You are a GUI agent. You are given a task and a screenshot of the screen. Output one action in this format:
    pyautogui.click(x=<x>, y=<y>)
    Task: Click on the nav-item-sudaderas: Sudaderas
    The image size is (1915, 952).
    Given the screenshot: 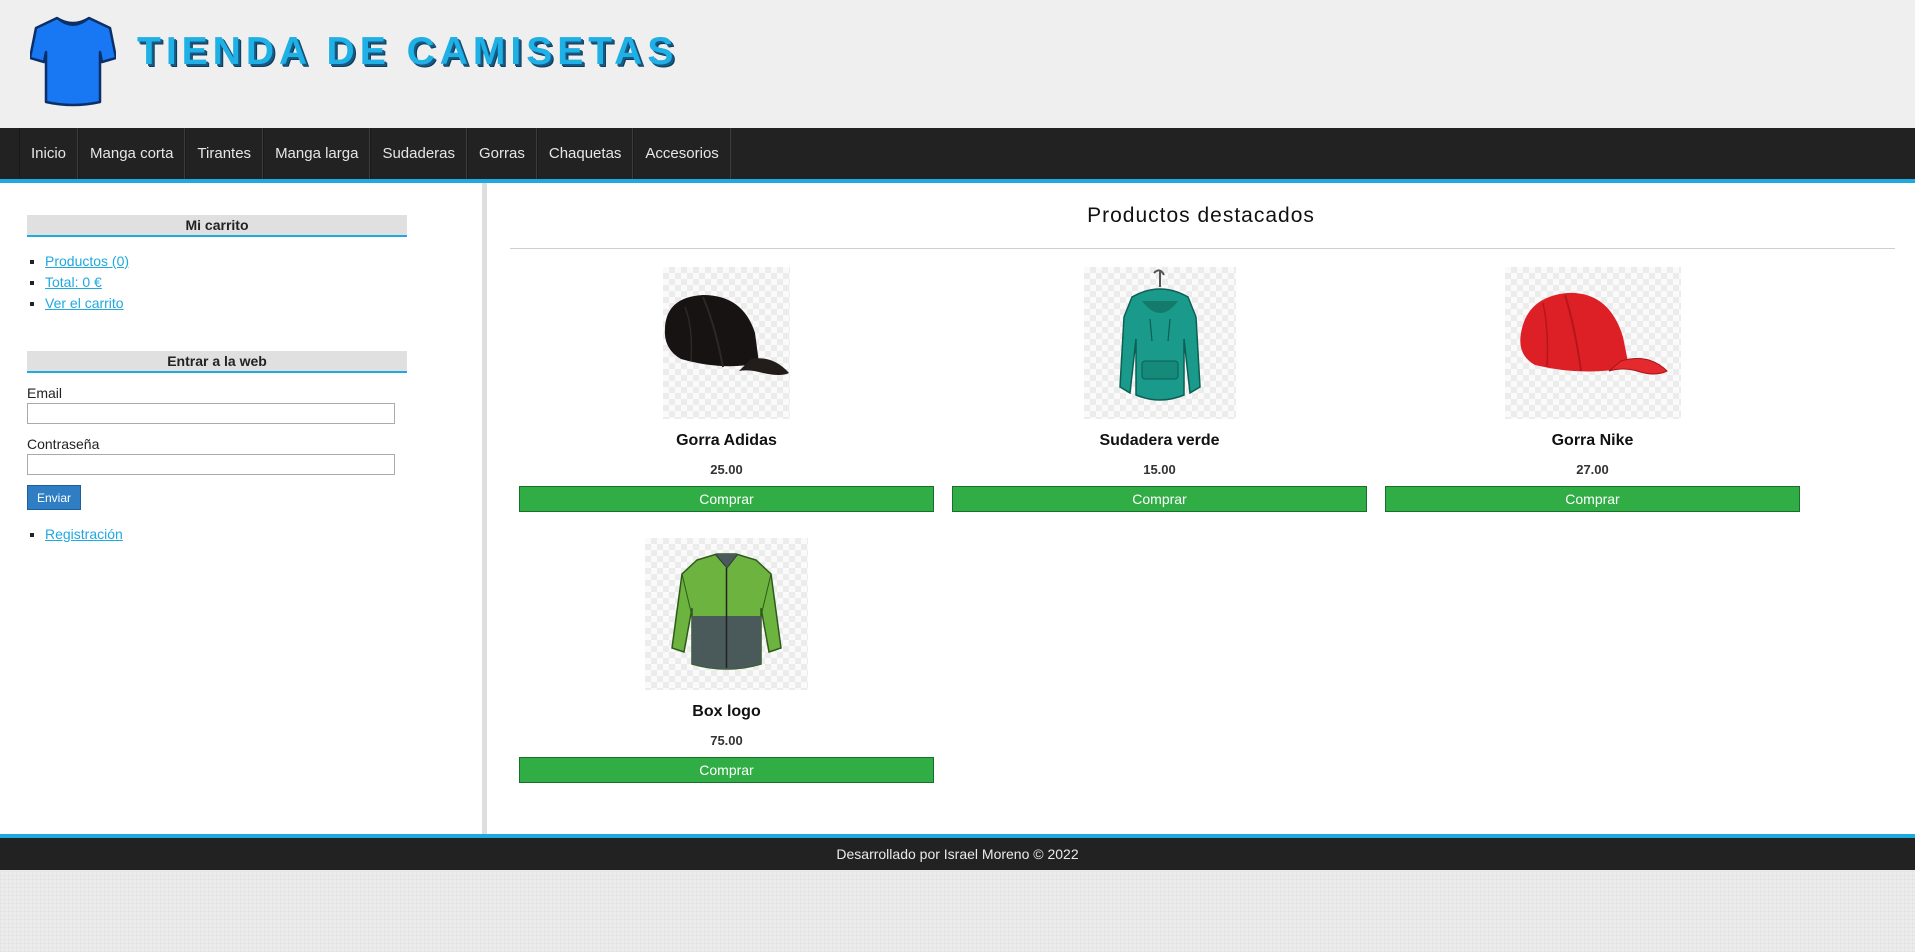 What is the action you would take?
    pyautogui.click(x=419, y=153)
    